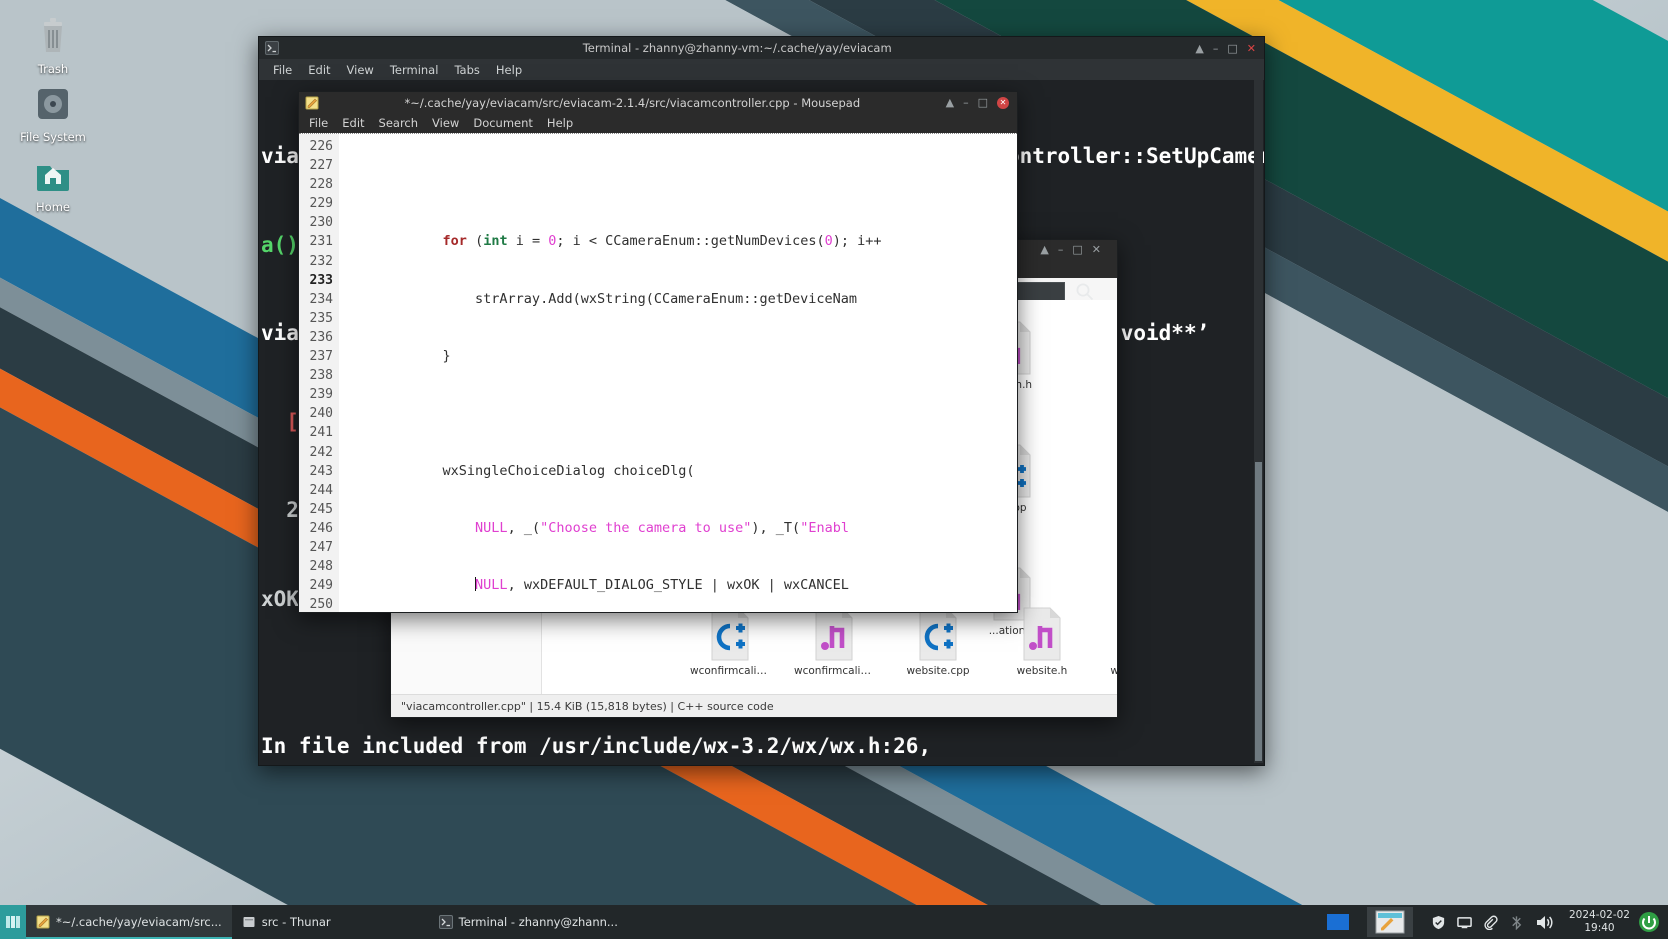  I want to click on taskbar-button-thunar: src - Thunar, so click(286, 922).